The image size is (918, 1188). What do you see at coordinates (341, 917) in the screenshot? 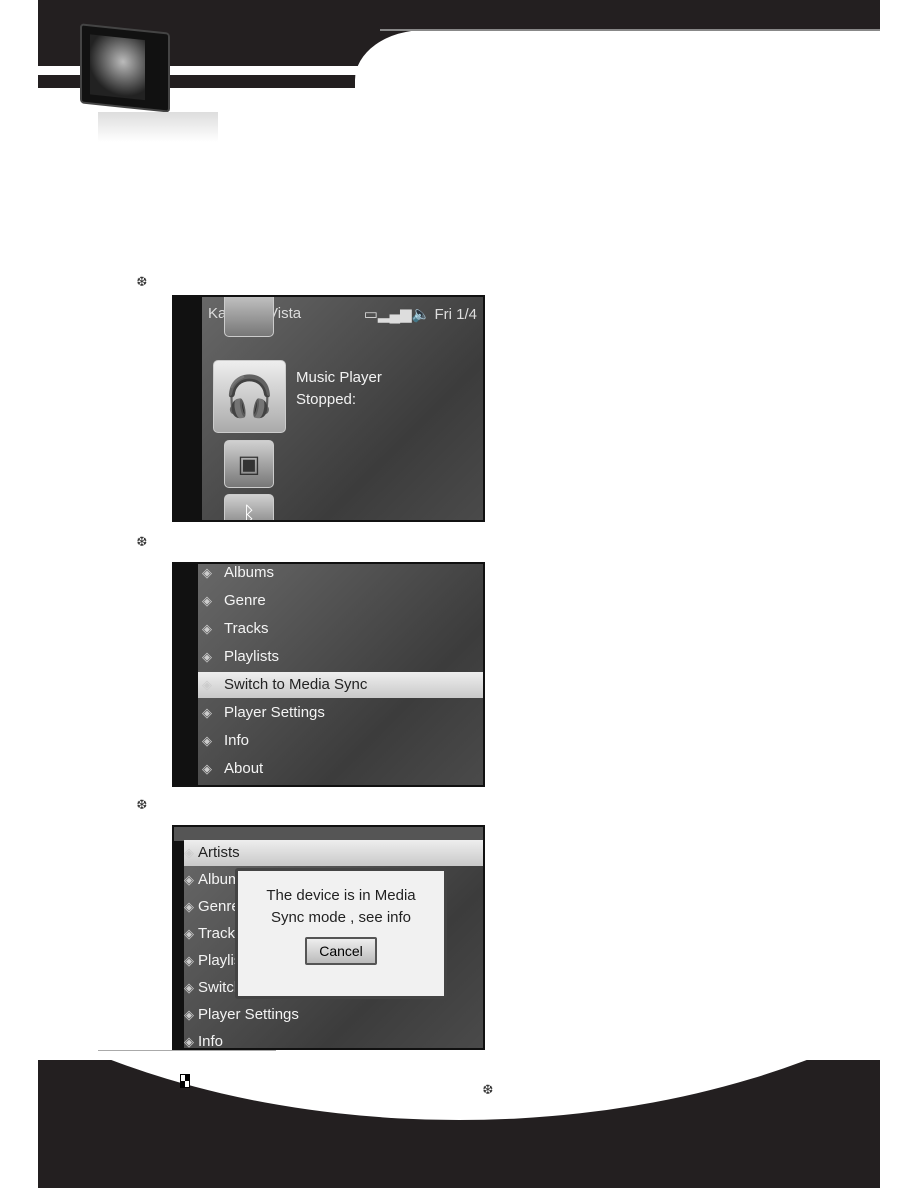
I see `dialog-message: Sync mode , see info` at bounding box center [341, 917].